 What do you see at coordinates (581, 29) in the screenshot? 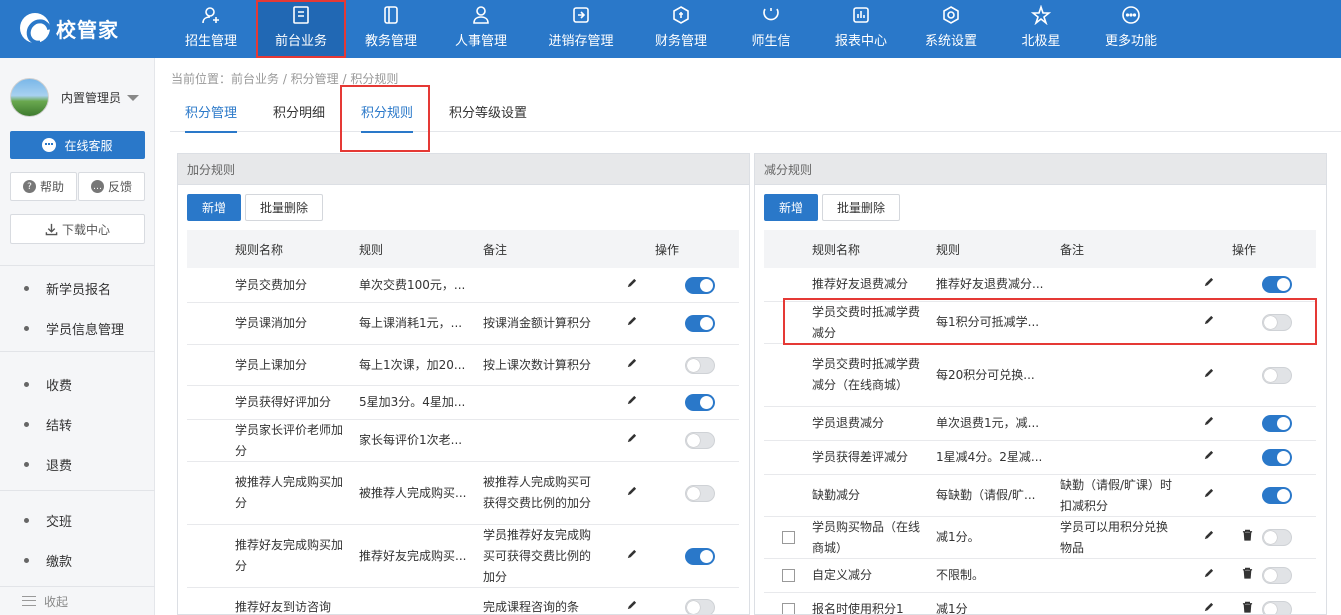
I see `nav-item-5: 进销存管理` at bounding box center [581, 29].